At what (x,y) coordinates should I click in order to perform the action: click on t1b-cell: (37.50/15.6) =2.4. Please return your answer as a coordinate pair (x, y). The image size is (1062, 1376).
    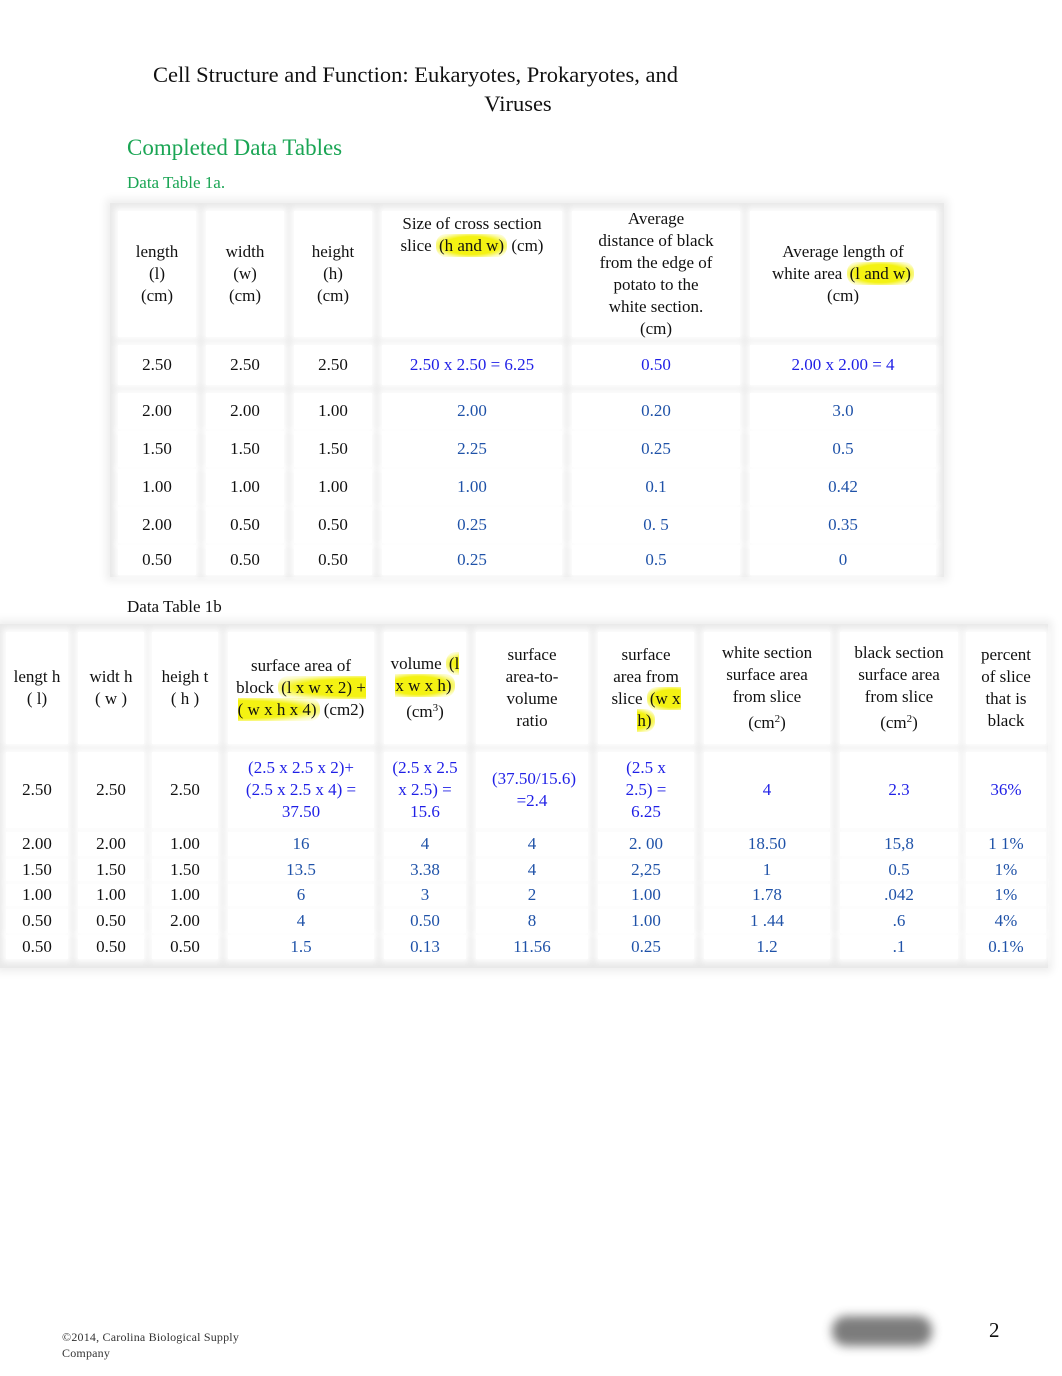
    Looking at the image, I should click on (532, 790).